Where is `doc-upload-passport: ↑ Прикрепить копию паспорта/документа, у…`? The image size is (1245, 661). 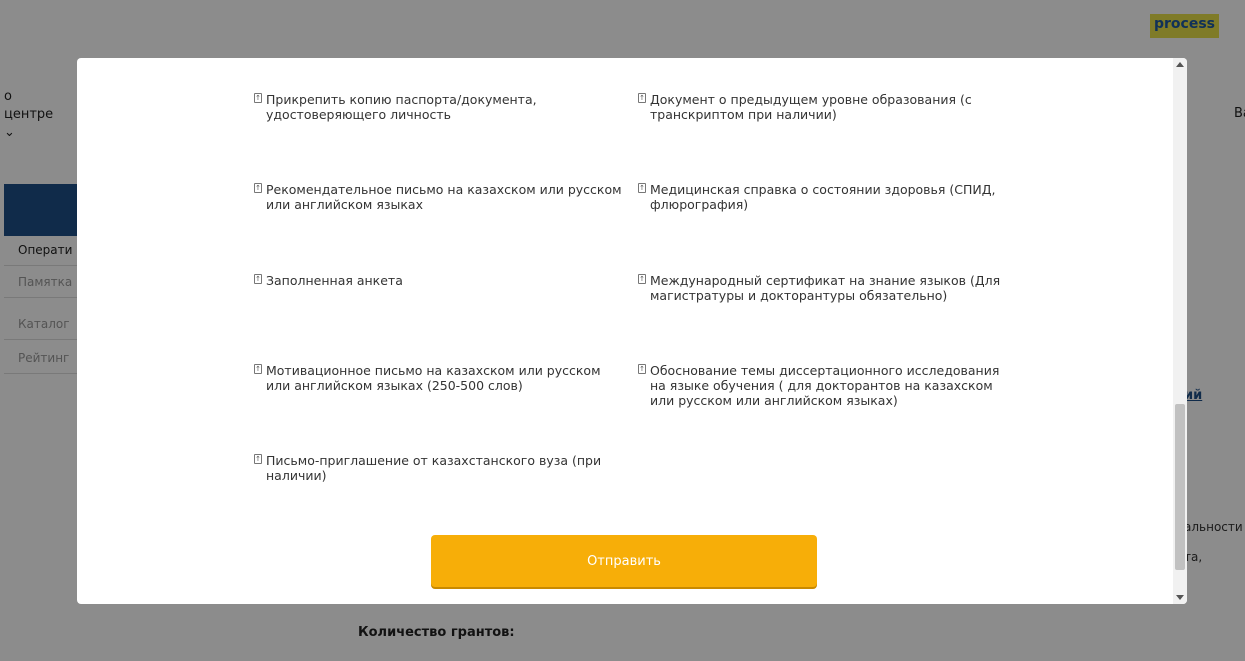 doc-upload-passport: ↑ Прикрепить копию паспорта/документа, у… is located at coordinates (439, 107).